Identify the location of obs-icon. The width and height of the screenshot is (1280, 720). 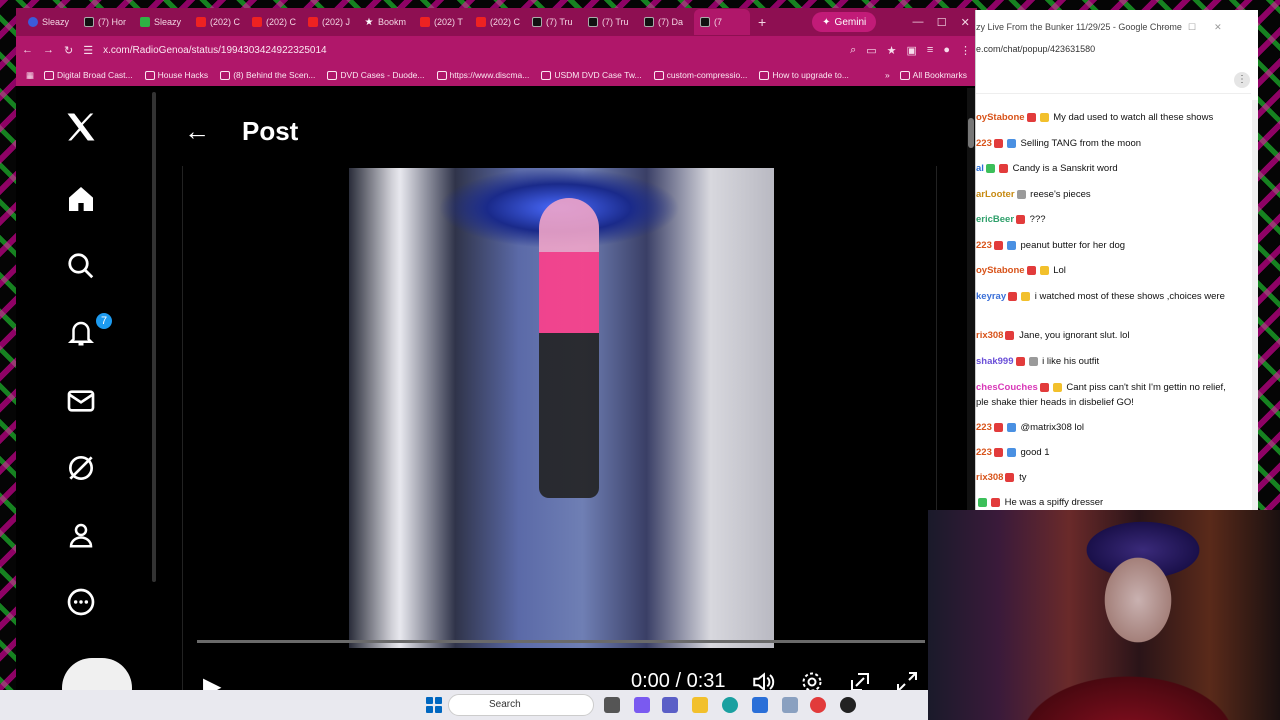
(848, 705).